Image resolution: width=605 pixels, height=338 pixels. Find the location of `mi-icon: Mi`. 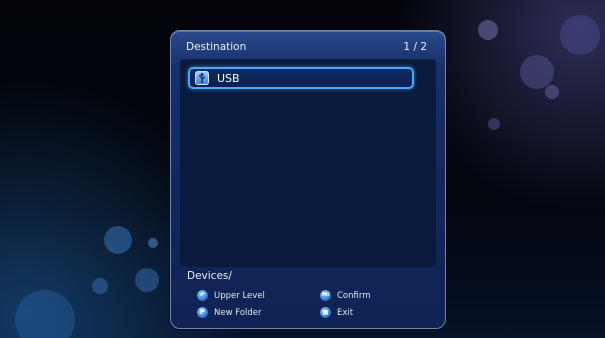

mi-icon: Mi is located at coordinates (325, 295).